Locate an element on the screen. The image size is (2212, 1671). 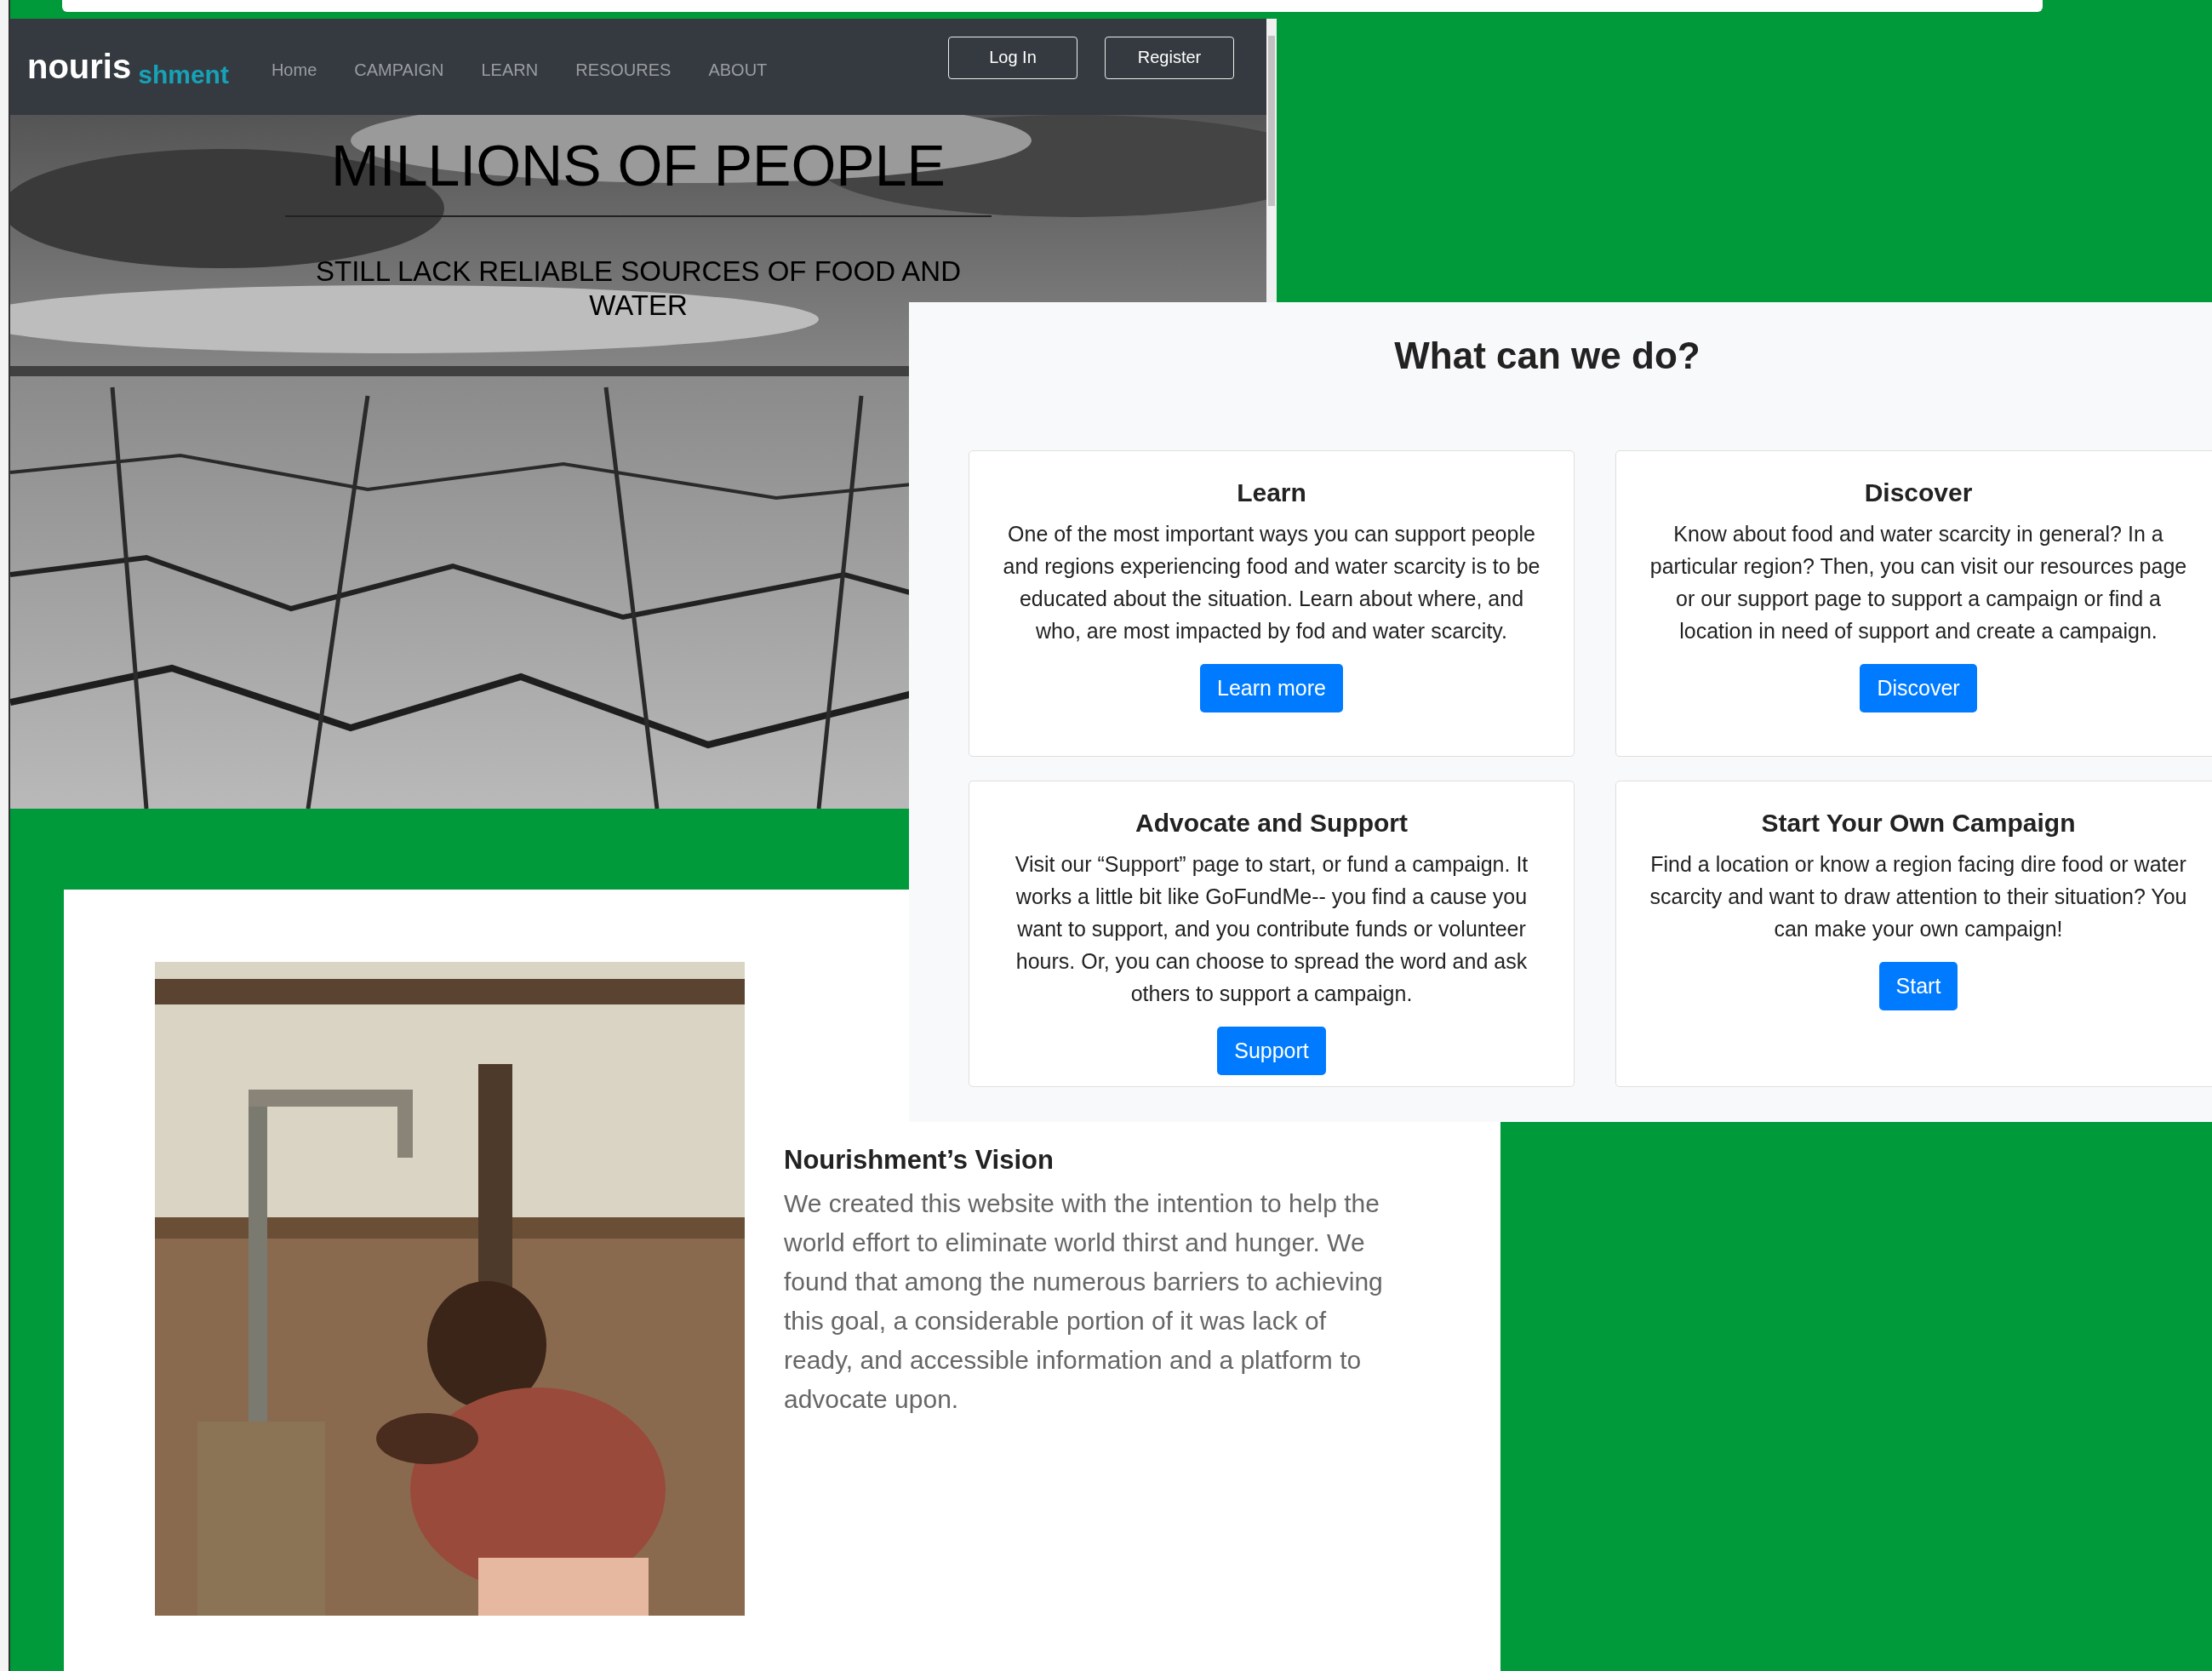
nav-link: RESOURES is located at coordinates (623, 70).